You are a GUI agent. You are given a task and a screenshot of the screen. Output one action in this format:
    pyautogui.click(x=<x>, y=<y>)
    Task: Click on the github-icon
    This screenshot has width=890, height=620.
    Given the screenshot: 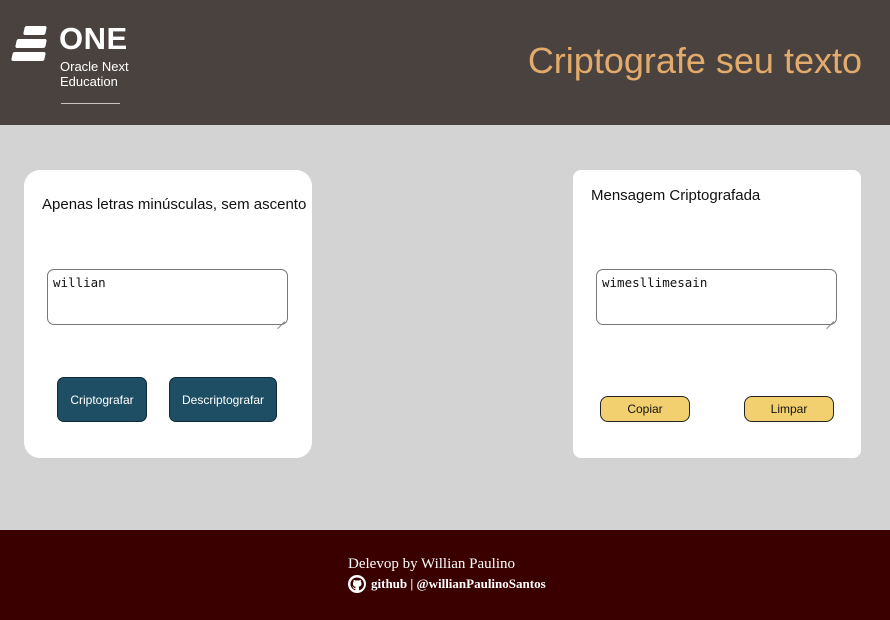 What is the action you would take?
    pyautogui.click(x=357, y=584)
    